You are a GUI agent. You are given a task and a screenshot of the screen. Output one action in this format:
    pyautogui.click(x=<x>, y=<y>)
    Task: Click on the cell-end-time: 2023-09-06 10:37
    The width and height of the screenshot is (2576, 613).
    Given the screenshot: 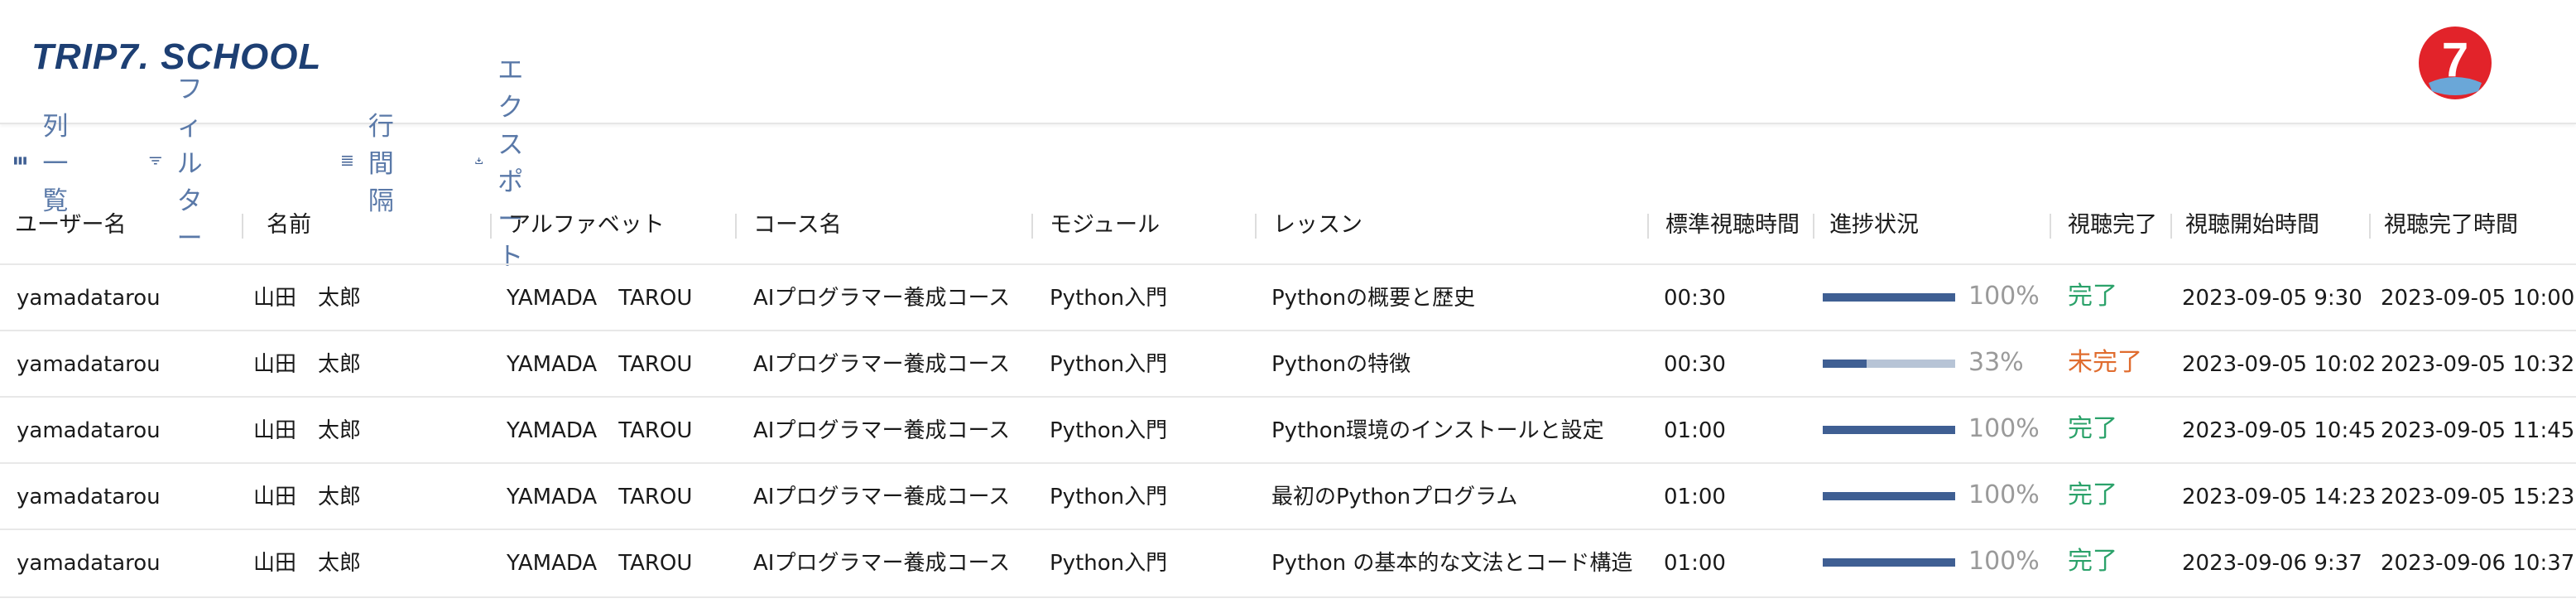 What is the action you would take?
    pyautogui.click(x=2478, y=563)
    